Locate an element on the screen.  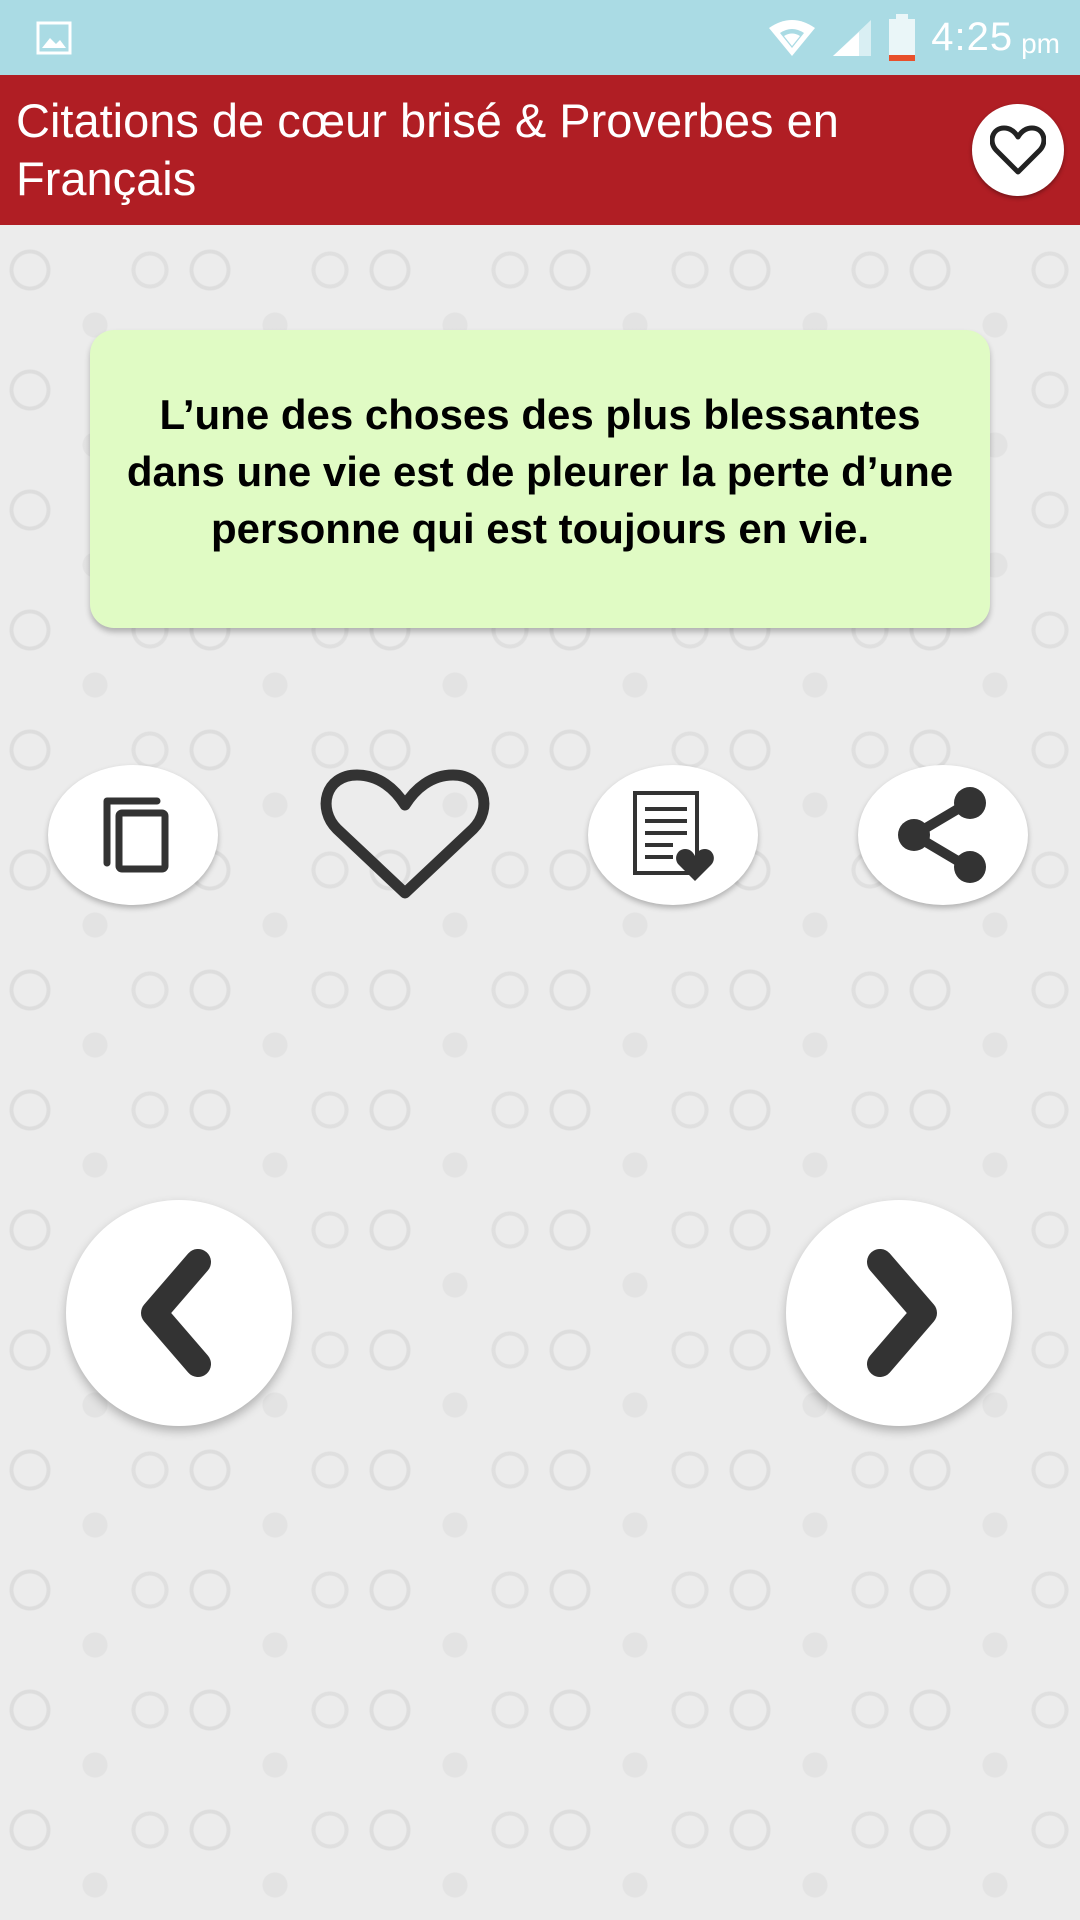
chevron-left-icon is located at coordinates (176, 1313).